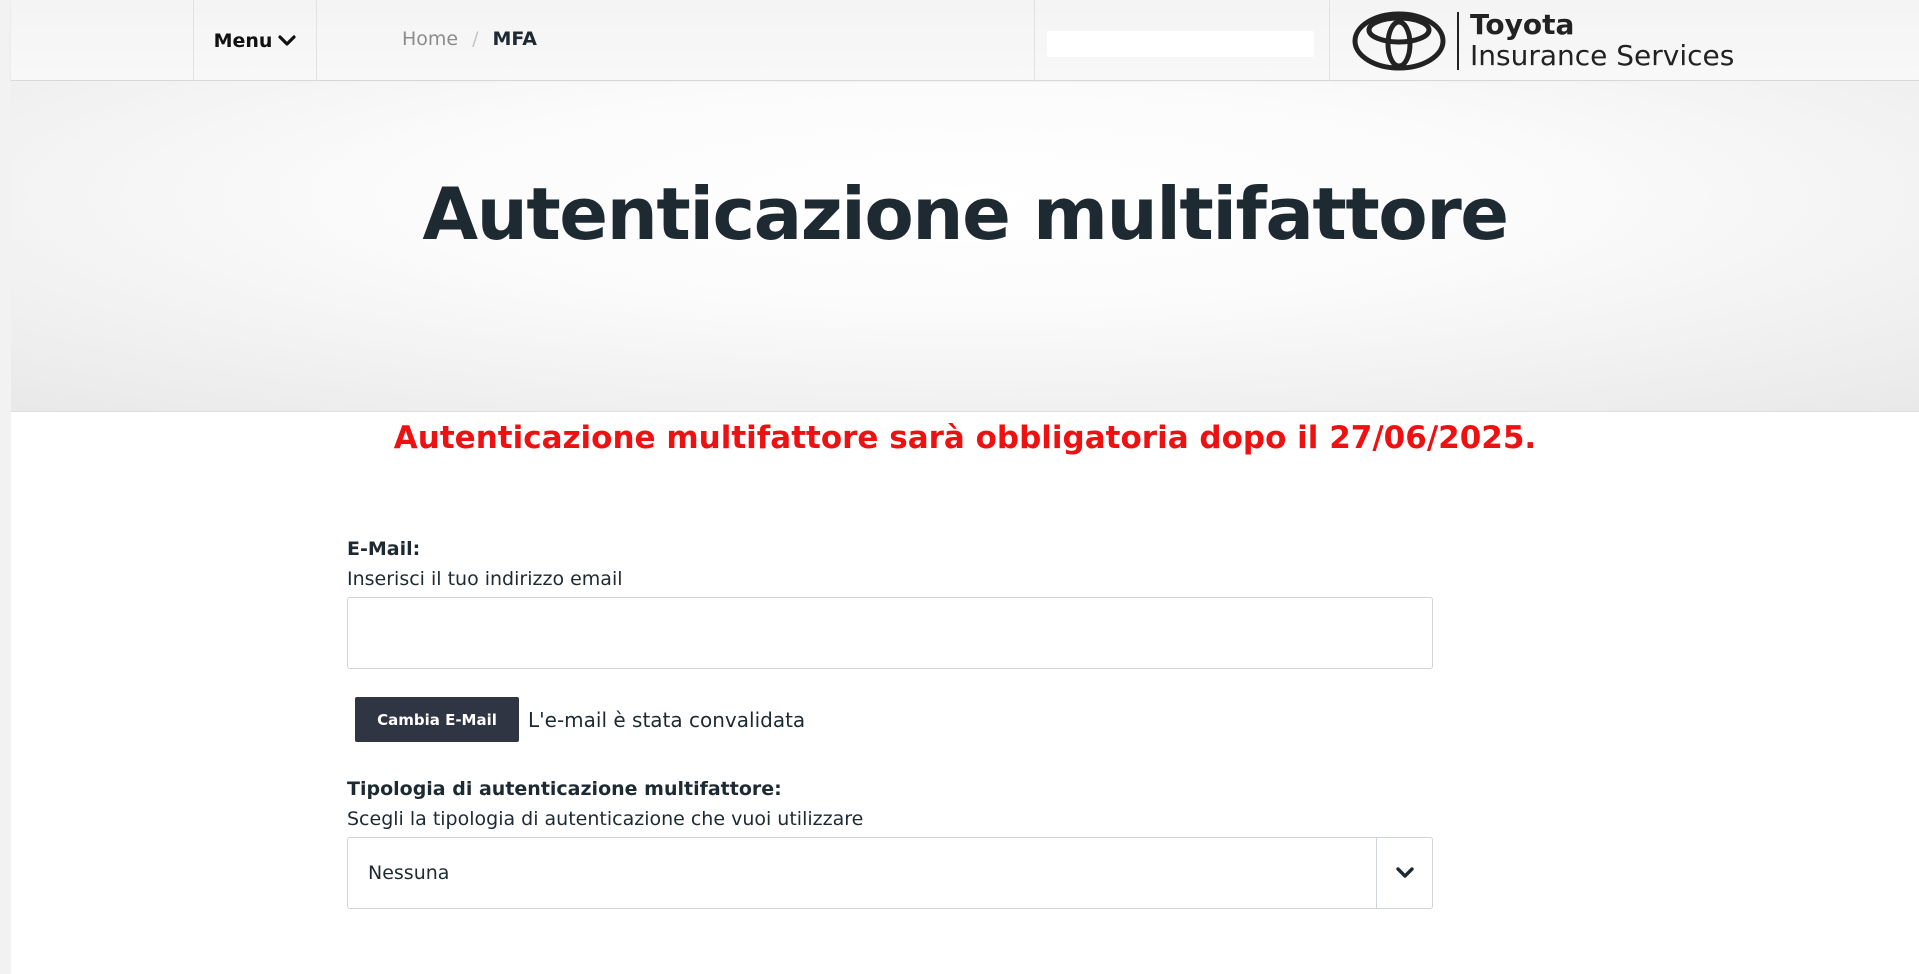 The height and width of the screenshot is (974, 1919). Describe the element at coordinates (409, 873) in the screenshot. I see `mfa-type-selected-value: Nessuna` at that location.